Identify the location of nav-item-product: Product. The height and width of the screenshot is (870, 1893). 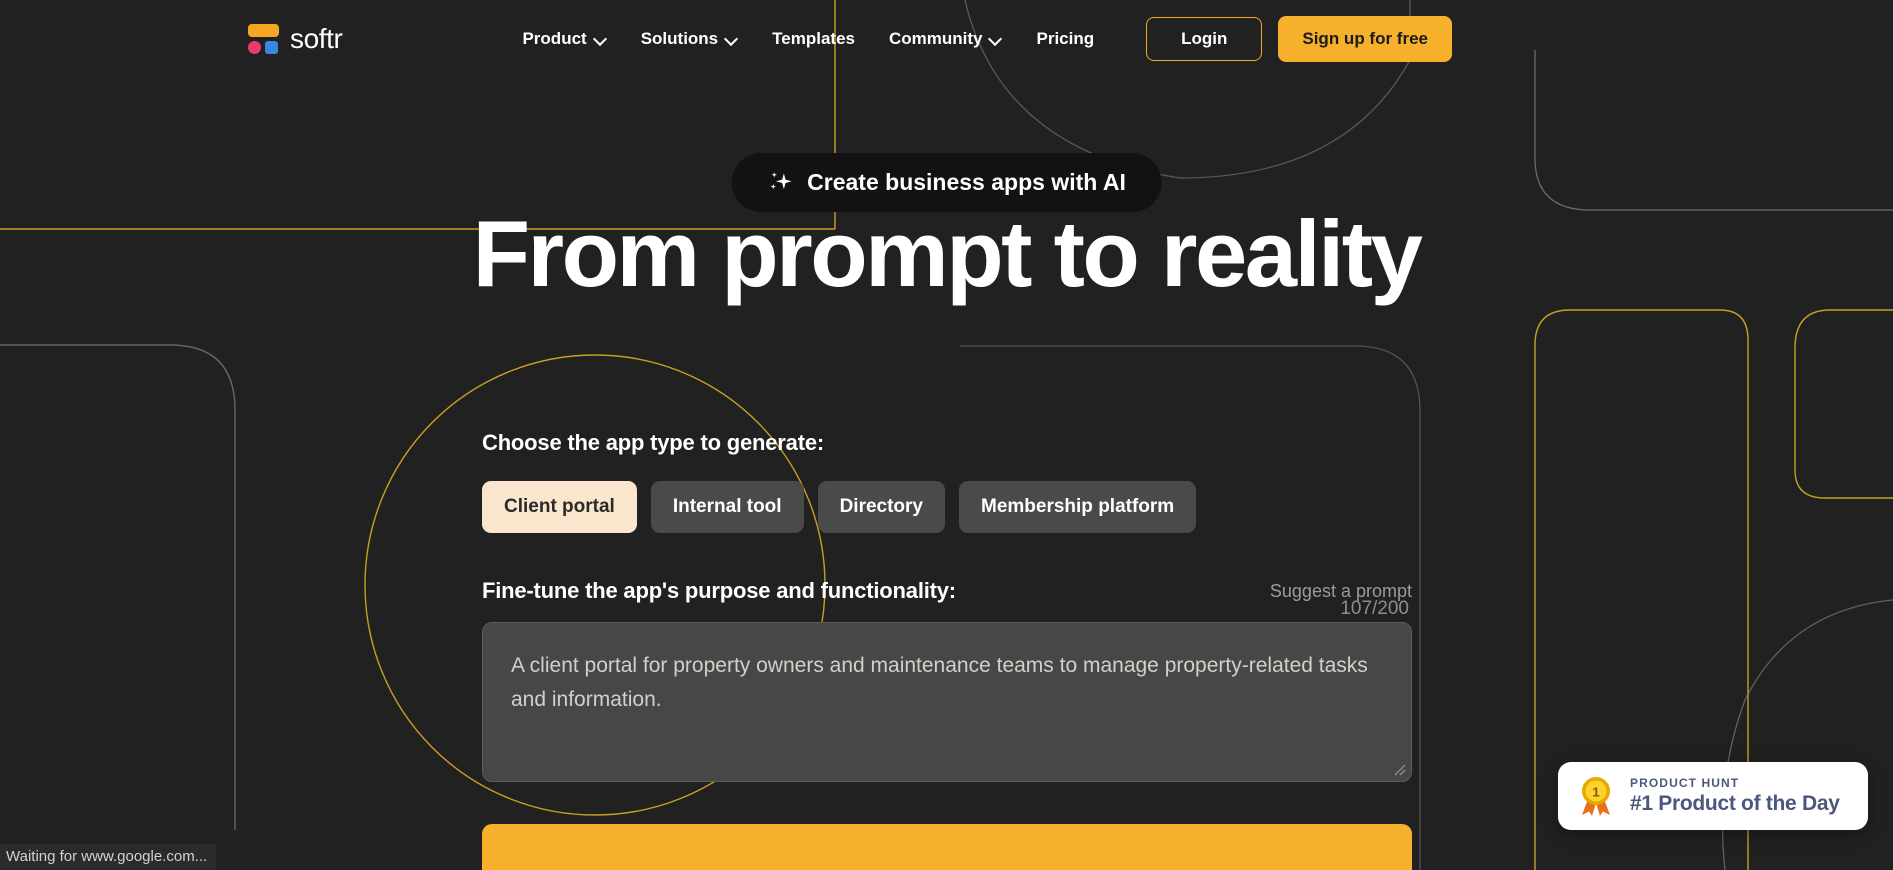
(564, 39).